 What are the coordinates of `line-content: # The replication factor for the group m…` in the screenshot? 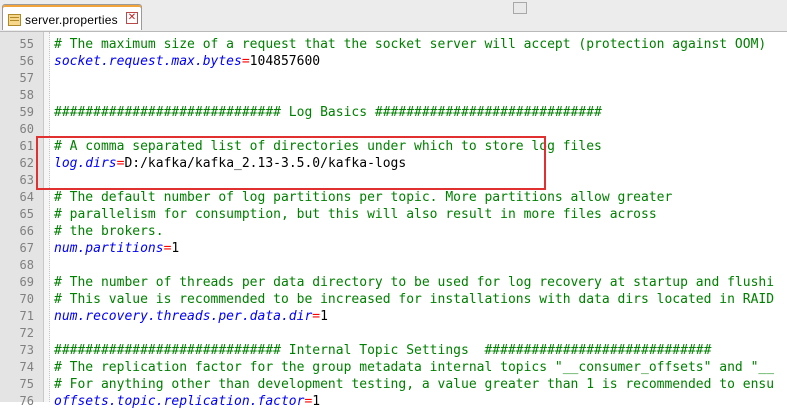 It's located at (414, 367).